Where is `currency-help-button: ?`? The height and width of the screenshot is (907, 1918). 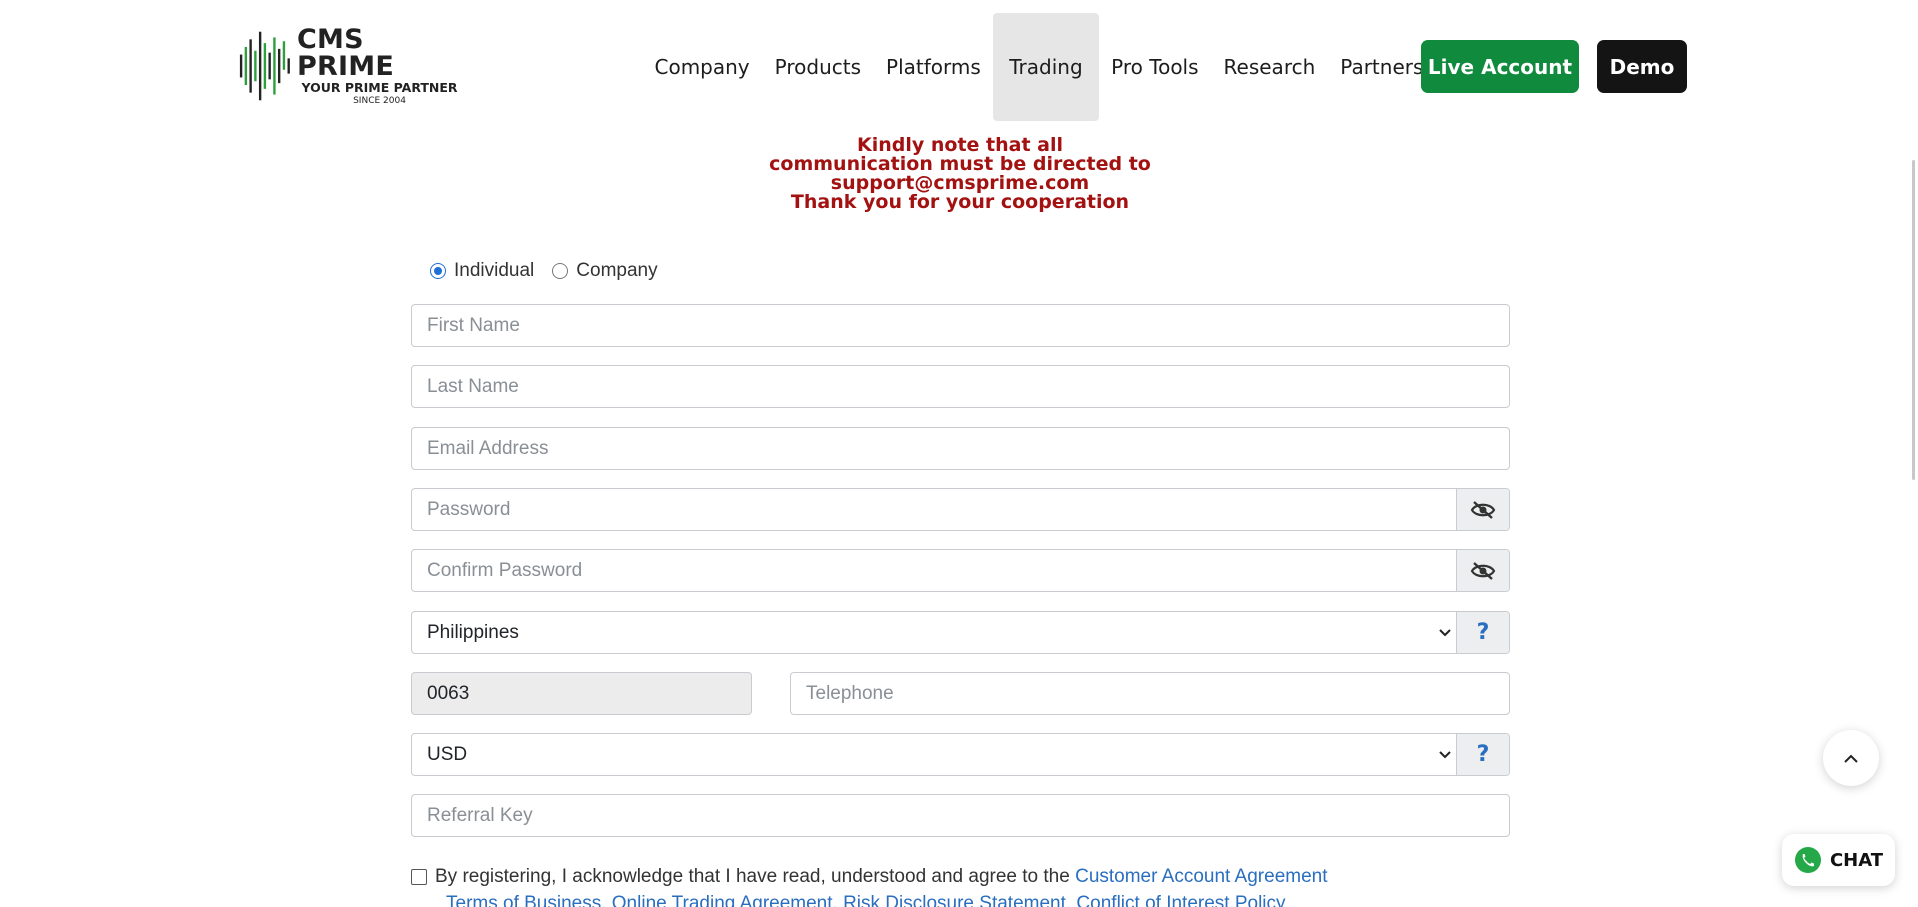 currency-help-button: ? is located at coordinates (1482, 754).